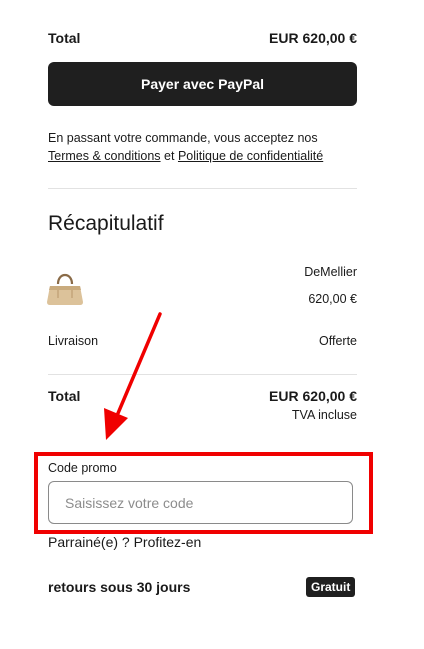  What do you see at coordinates (104, 156) in the screenshot?
I see `terms-link: Termes & conditions` at bounding box center [104, 156].